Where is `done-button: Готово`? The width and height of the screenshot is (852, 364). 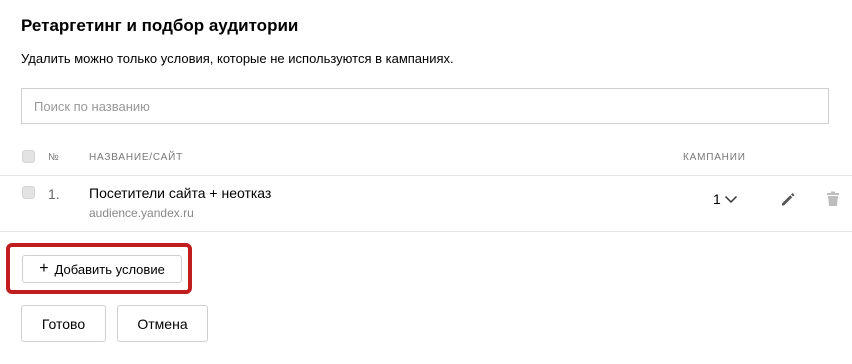 done-button: Готово is located at coordinates (63, 323).